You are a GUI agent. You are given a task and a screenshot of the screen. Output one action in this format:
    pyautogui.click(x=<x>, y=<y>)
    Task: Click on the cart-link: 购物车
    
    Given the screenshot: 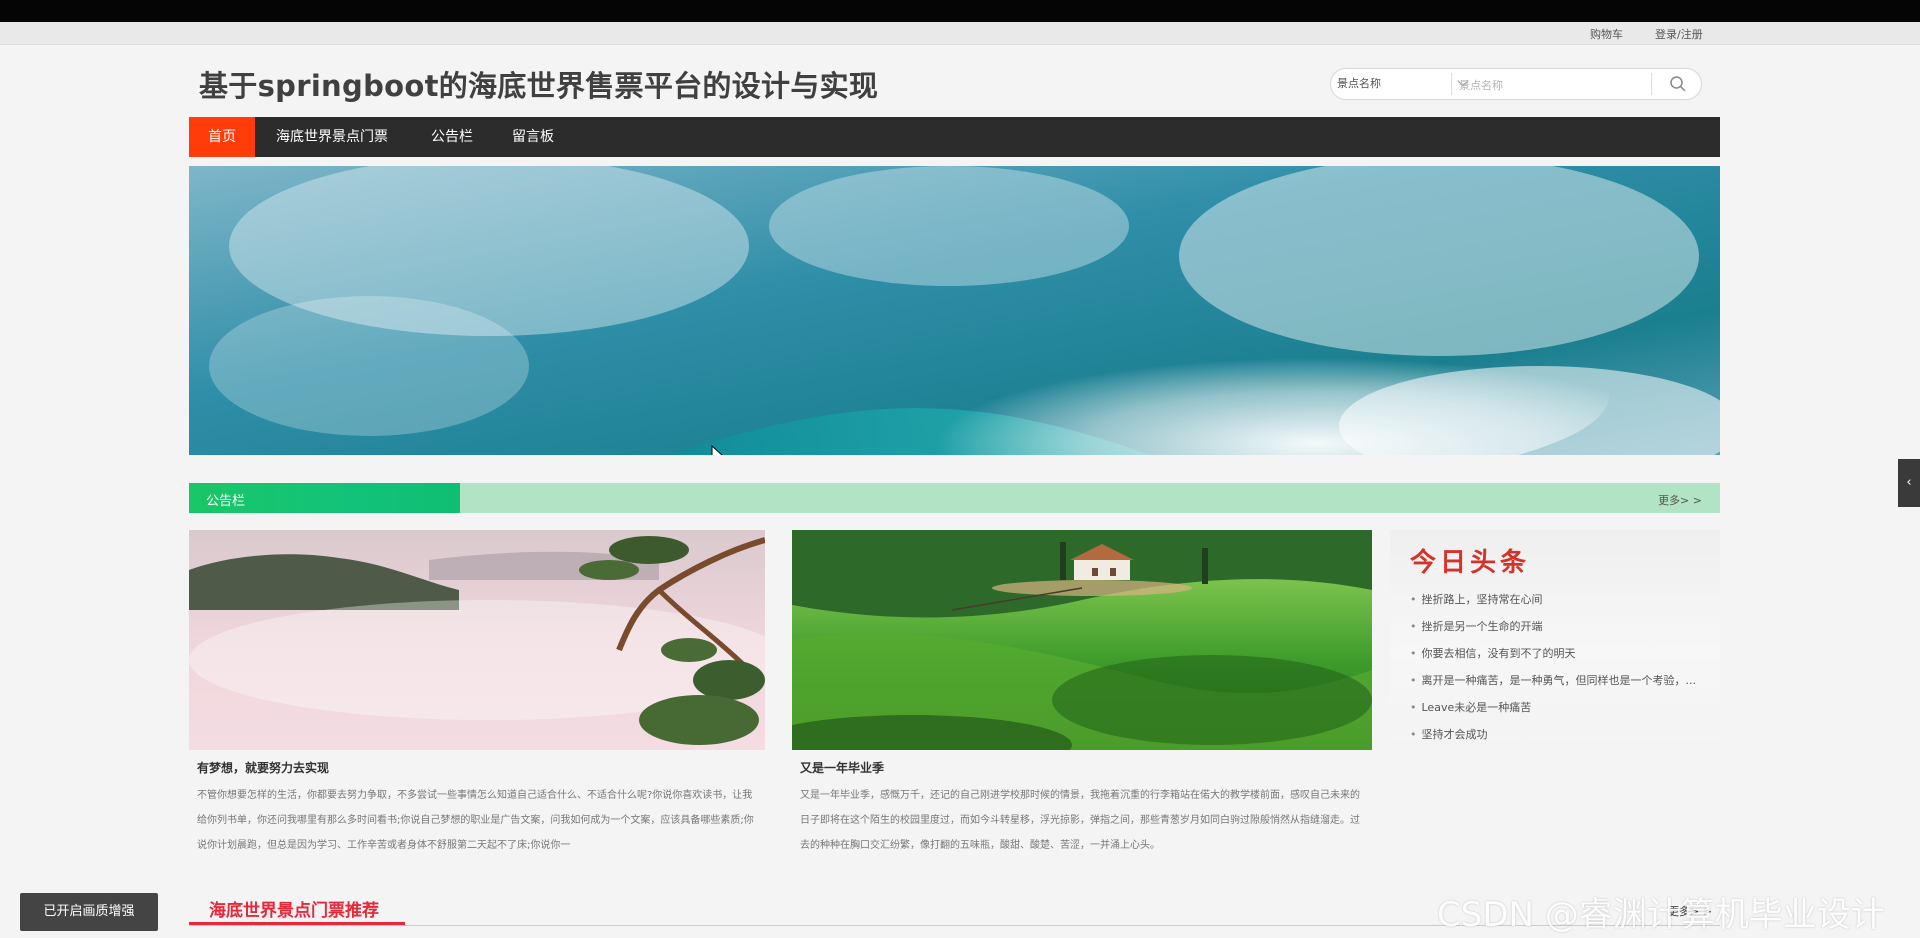 What is the action you would take?
    pyautogui.click(x=1606, y=34)
    